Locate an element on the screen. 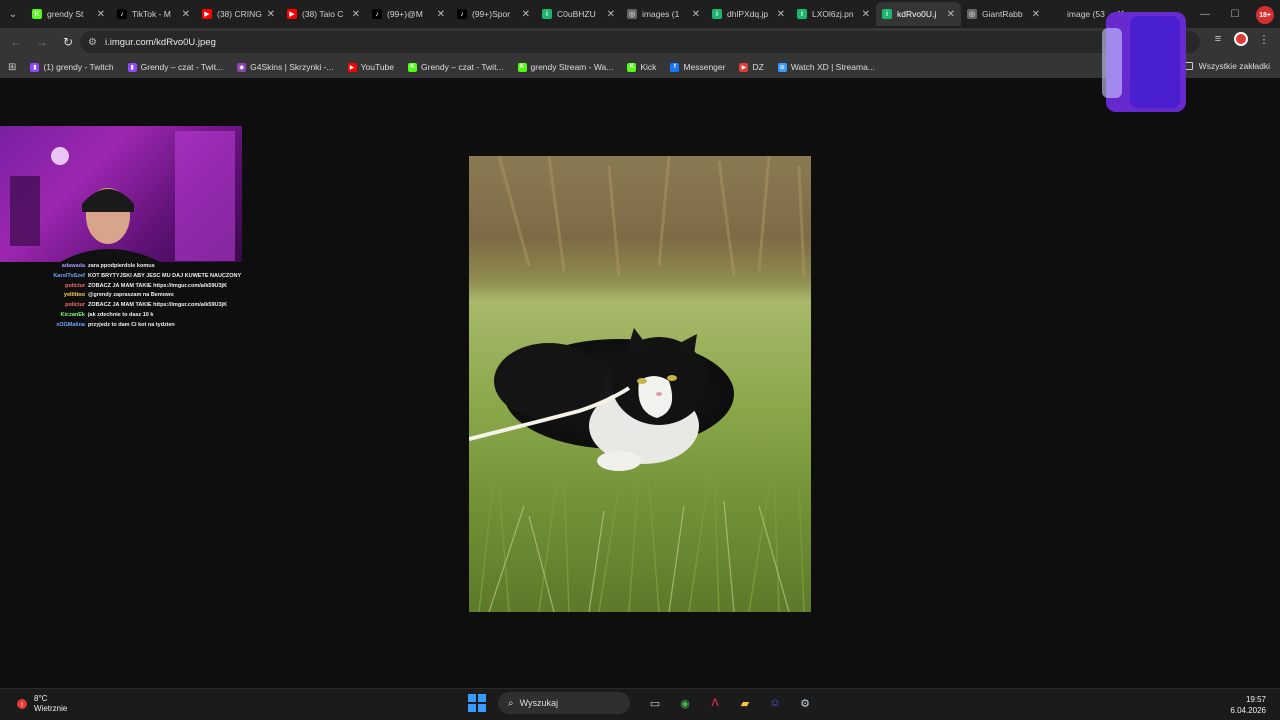  site-info-icon: ⚙ is located at coordinates (92, 42).